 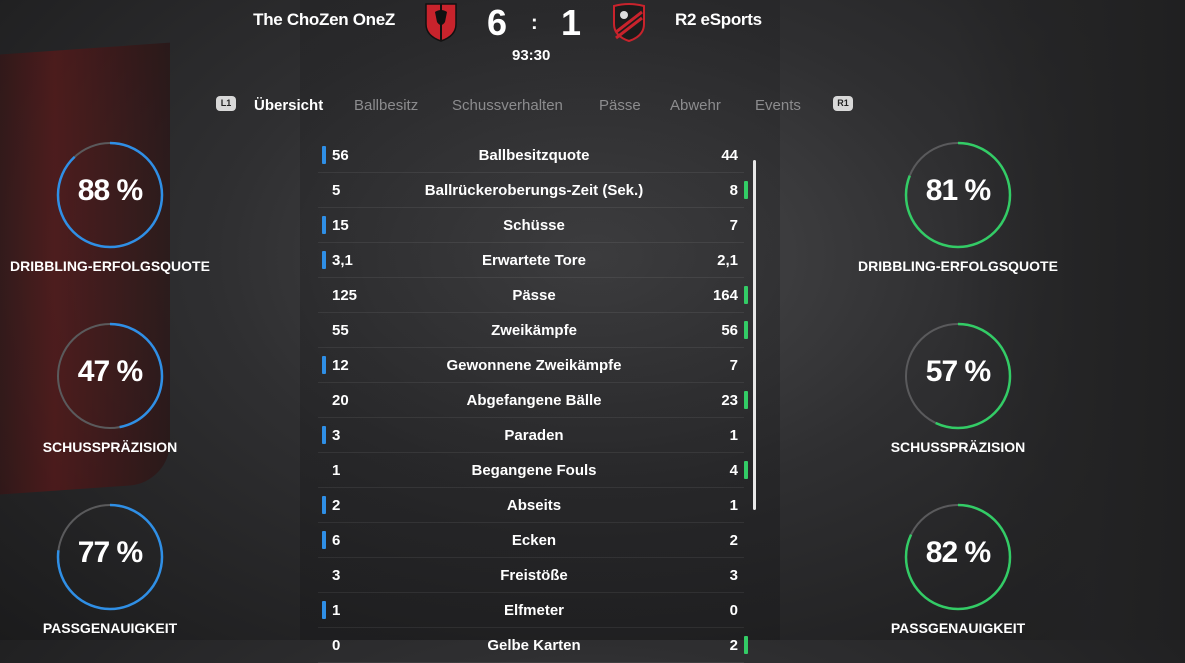 I want to click on away-ring-gauge: 57 %, so click(x=958, y=376).